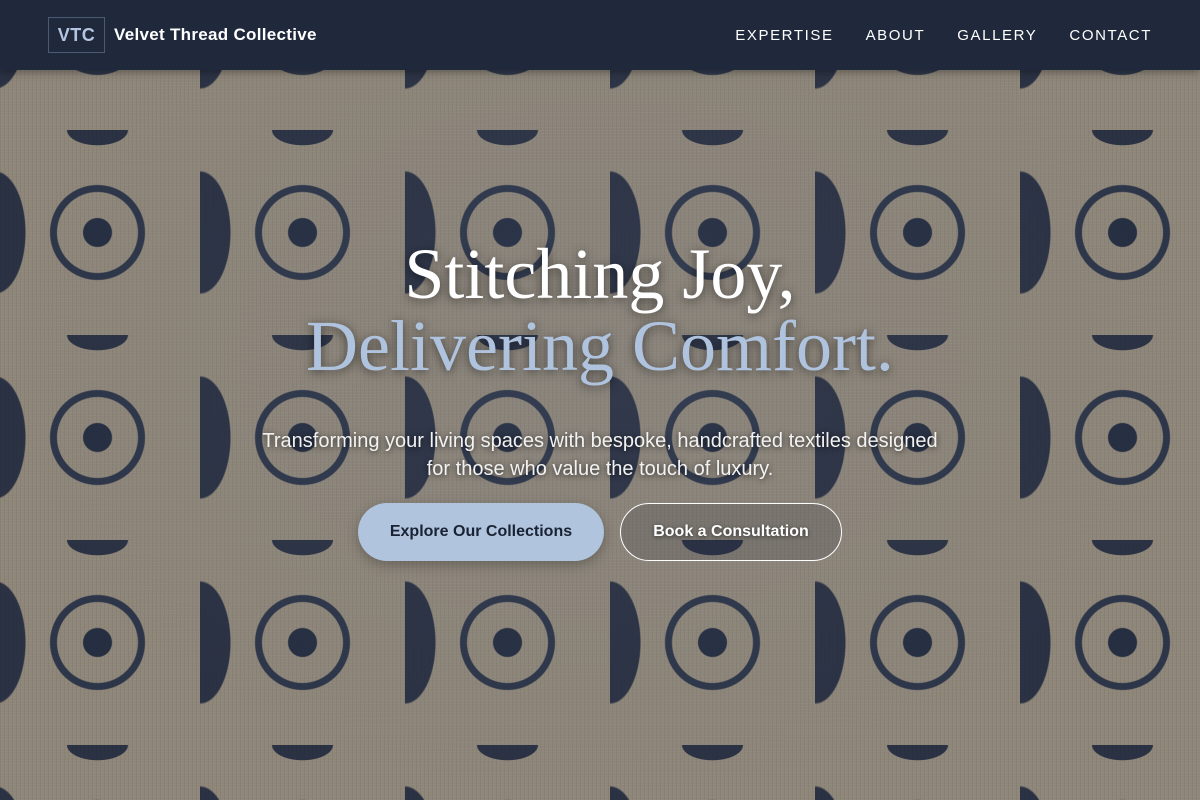 This screenshot has height=800, width=1200. What do you see at coordinates (1110, 35) in the screenshot?
I see `nav-contact: CONTACT` at bounding box center [1110, 35].